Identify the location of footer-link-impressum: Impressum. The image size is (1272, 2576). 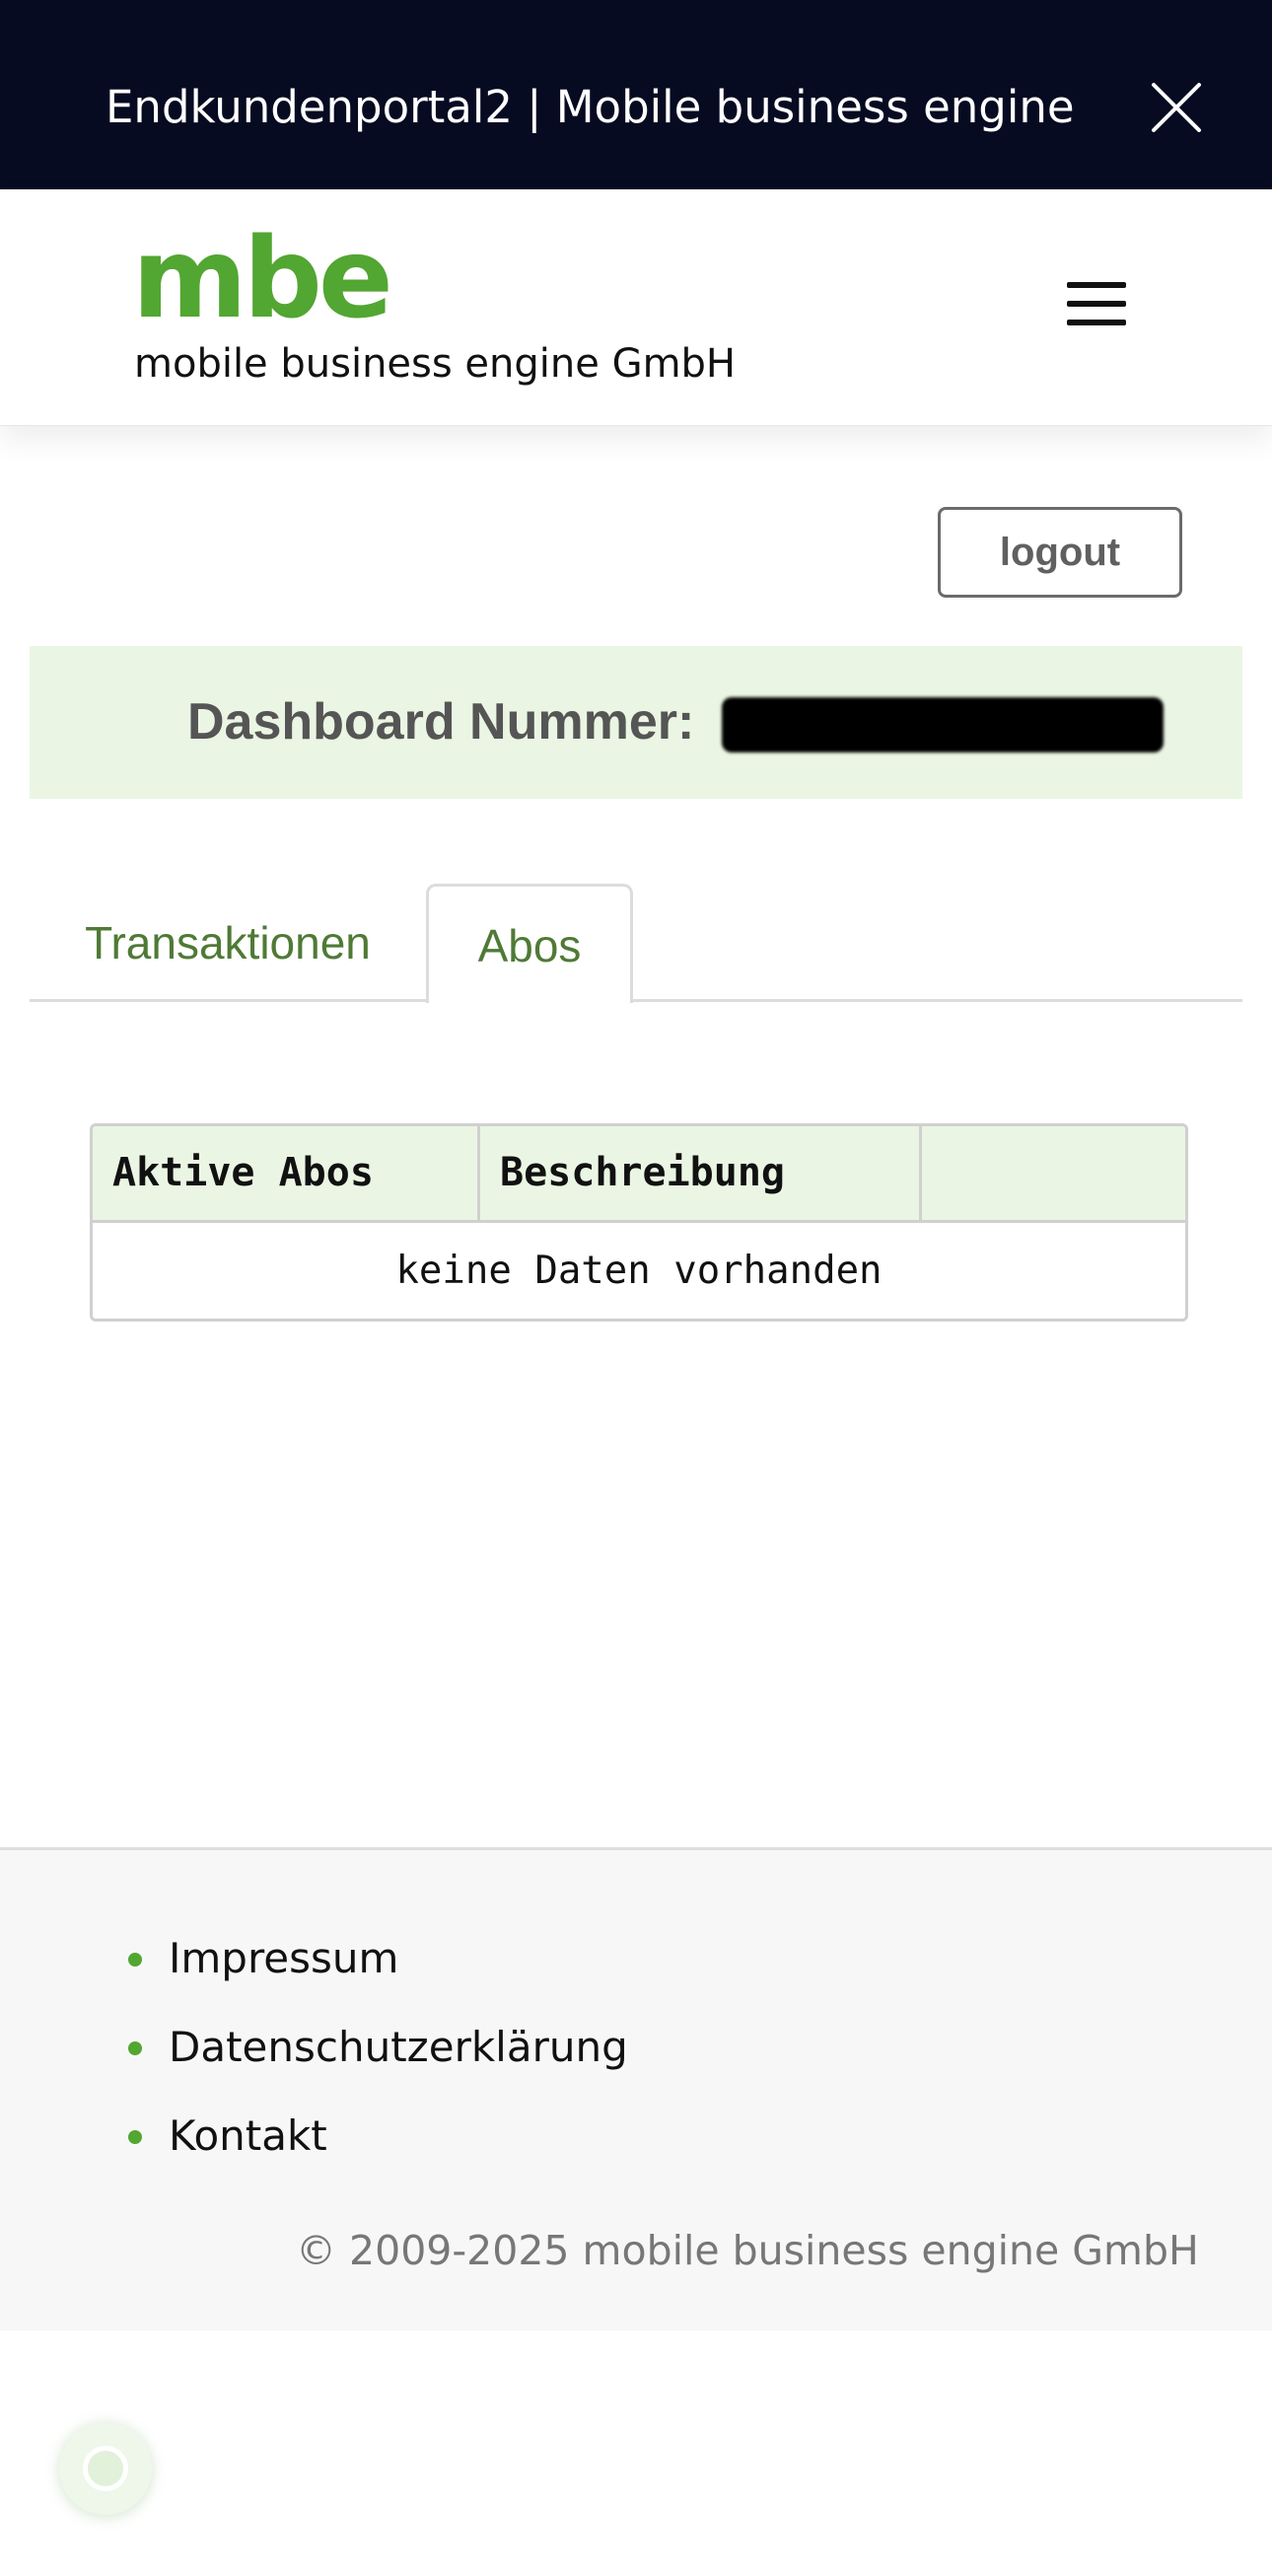
(378, 1959).